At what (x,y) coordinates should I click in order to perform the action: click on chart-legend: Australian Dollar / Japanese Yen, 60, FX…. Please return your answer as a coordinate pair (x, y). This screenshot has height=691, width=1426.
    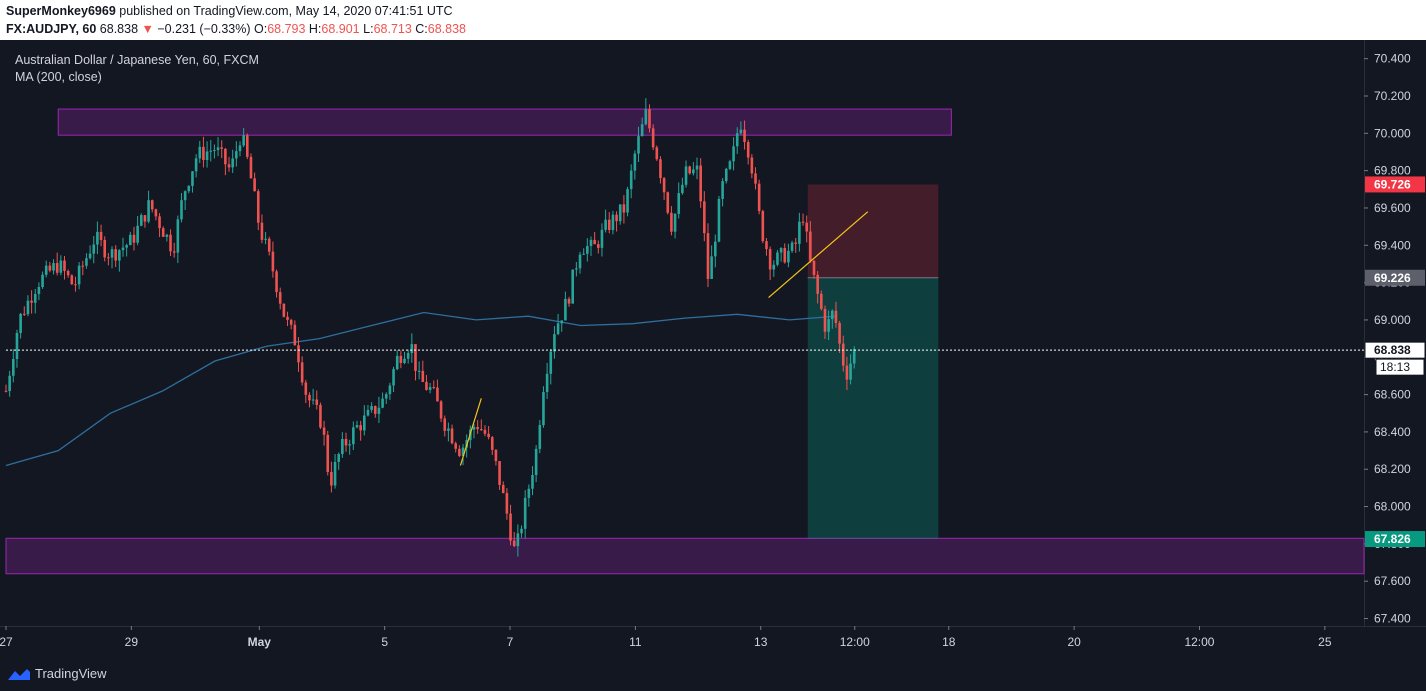
    Looking at the image, I should click on (137, 69).